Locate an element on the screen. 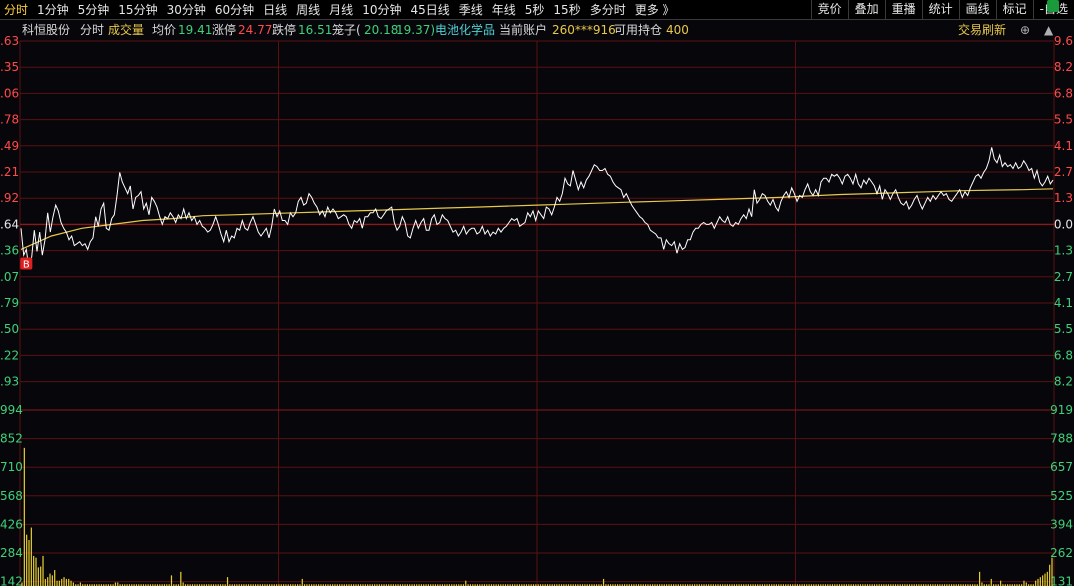 This screenshot has height=586, width=1074. pct-tick-4: 4.1 is located at coordinates (1063, 146).